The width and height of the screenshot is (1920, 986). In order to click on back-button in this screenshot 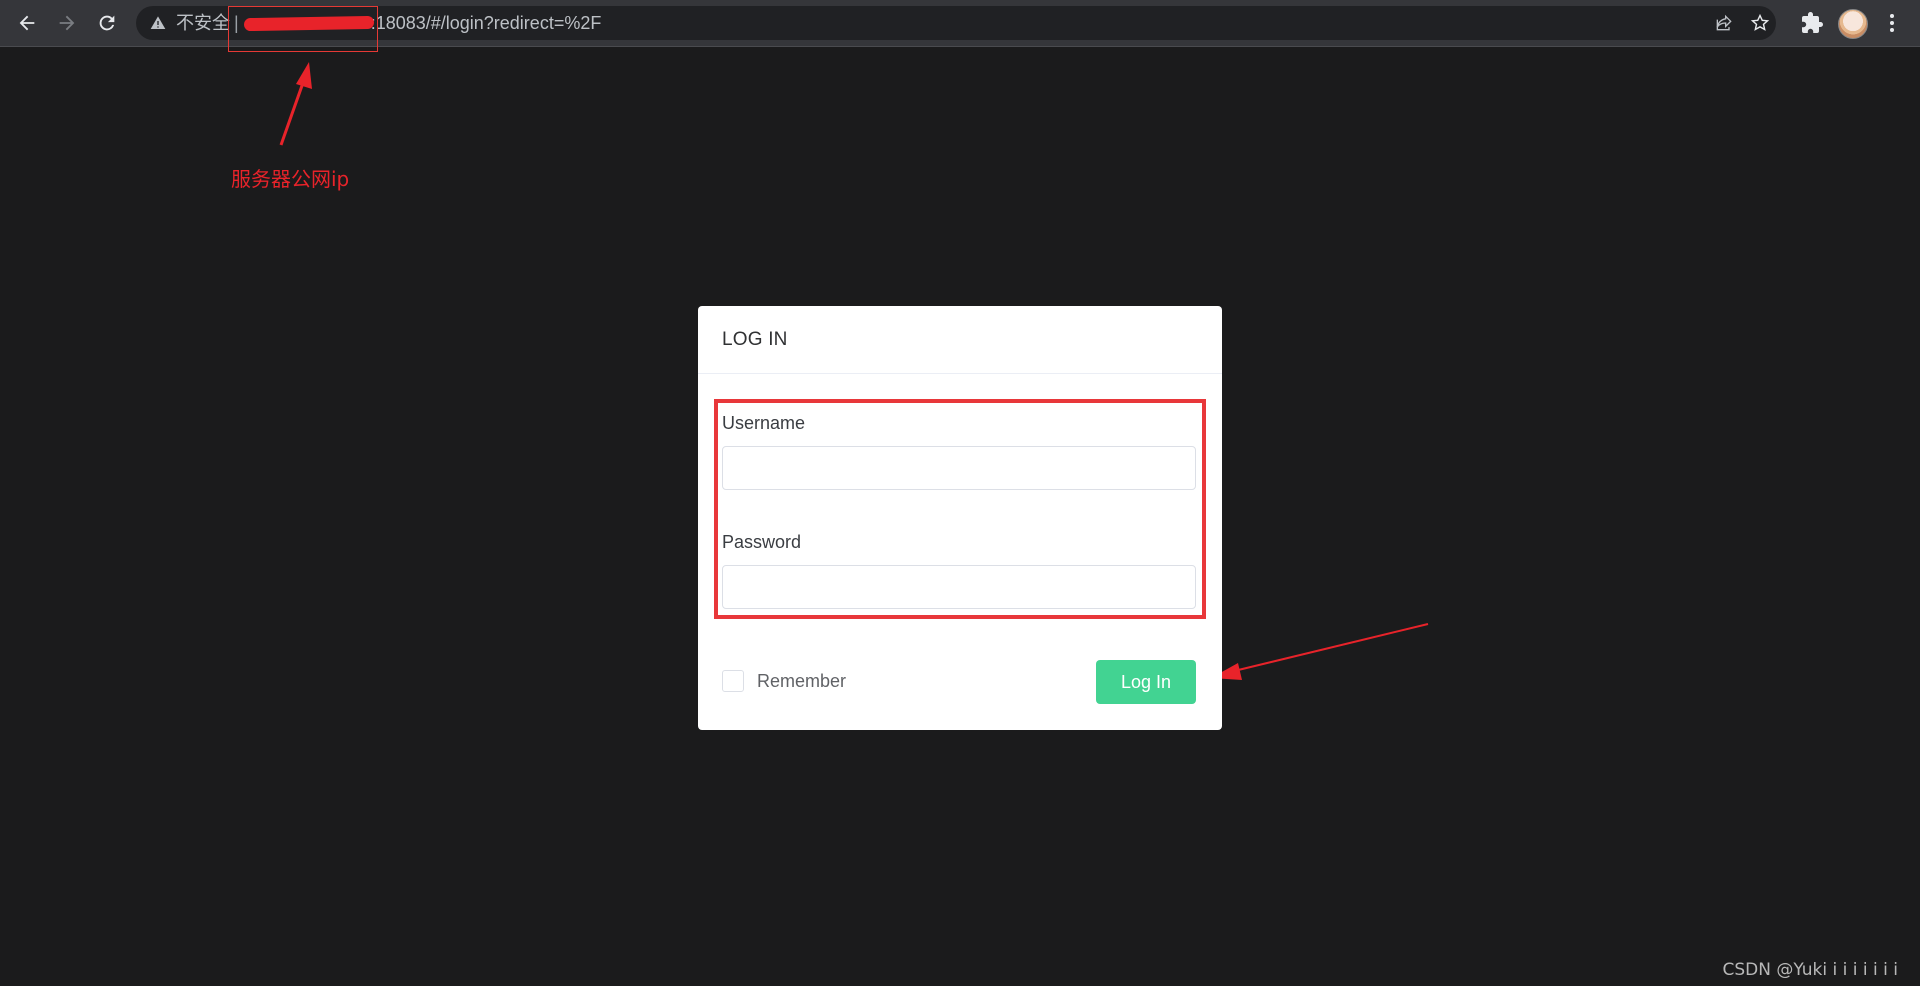, I will do `click(27, 23)`.